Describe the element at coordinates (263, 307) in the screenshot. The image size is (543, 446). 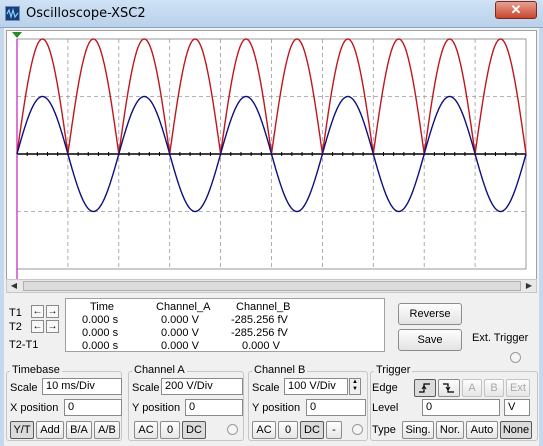
I see `header-channel-b: Channel_B` at that location.